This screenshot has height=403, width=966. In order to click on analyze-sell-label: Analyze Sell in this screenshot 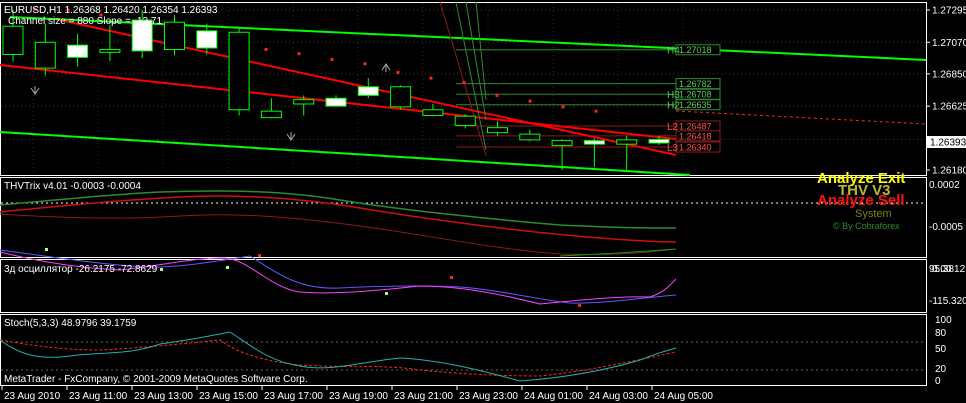, I will do `click(861, 200)`.